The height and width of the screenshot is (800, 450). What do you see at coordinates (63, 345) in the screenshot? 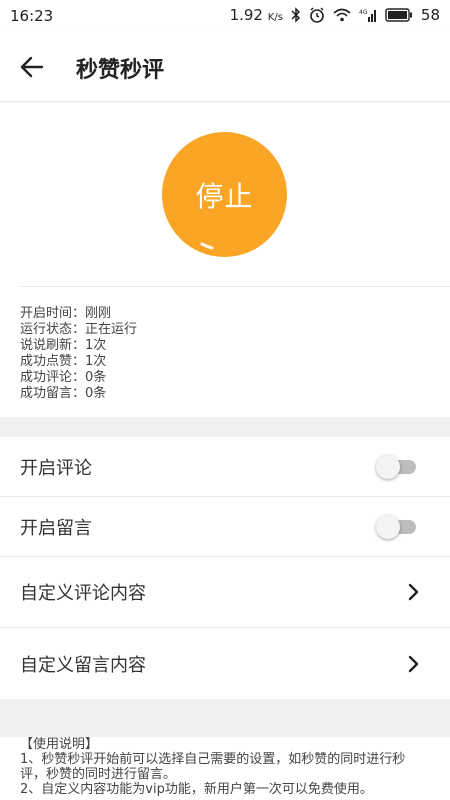
I see `info-refresh-count: 说说刷新：1次` at bounding box center [63, 345].